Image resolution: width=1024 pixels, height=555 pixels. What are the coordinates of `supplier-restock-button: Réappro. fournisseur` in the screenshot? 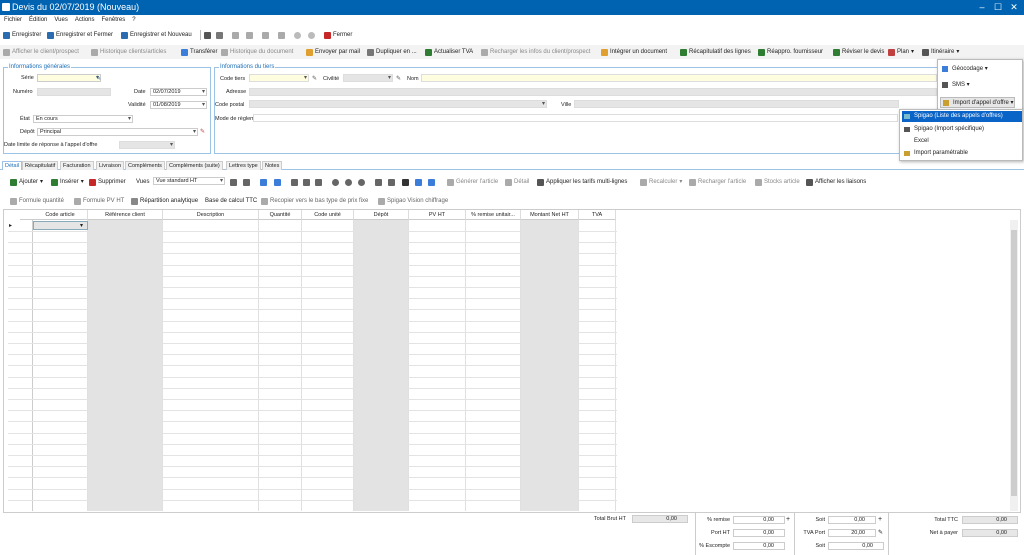 It's located at (790, 52).